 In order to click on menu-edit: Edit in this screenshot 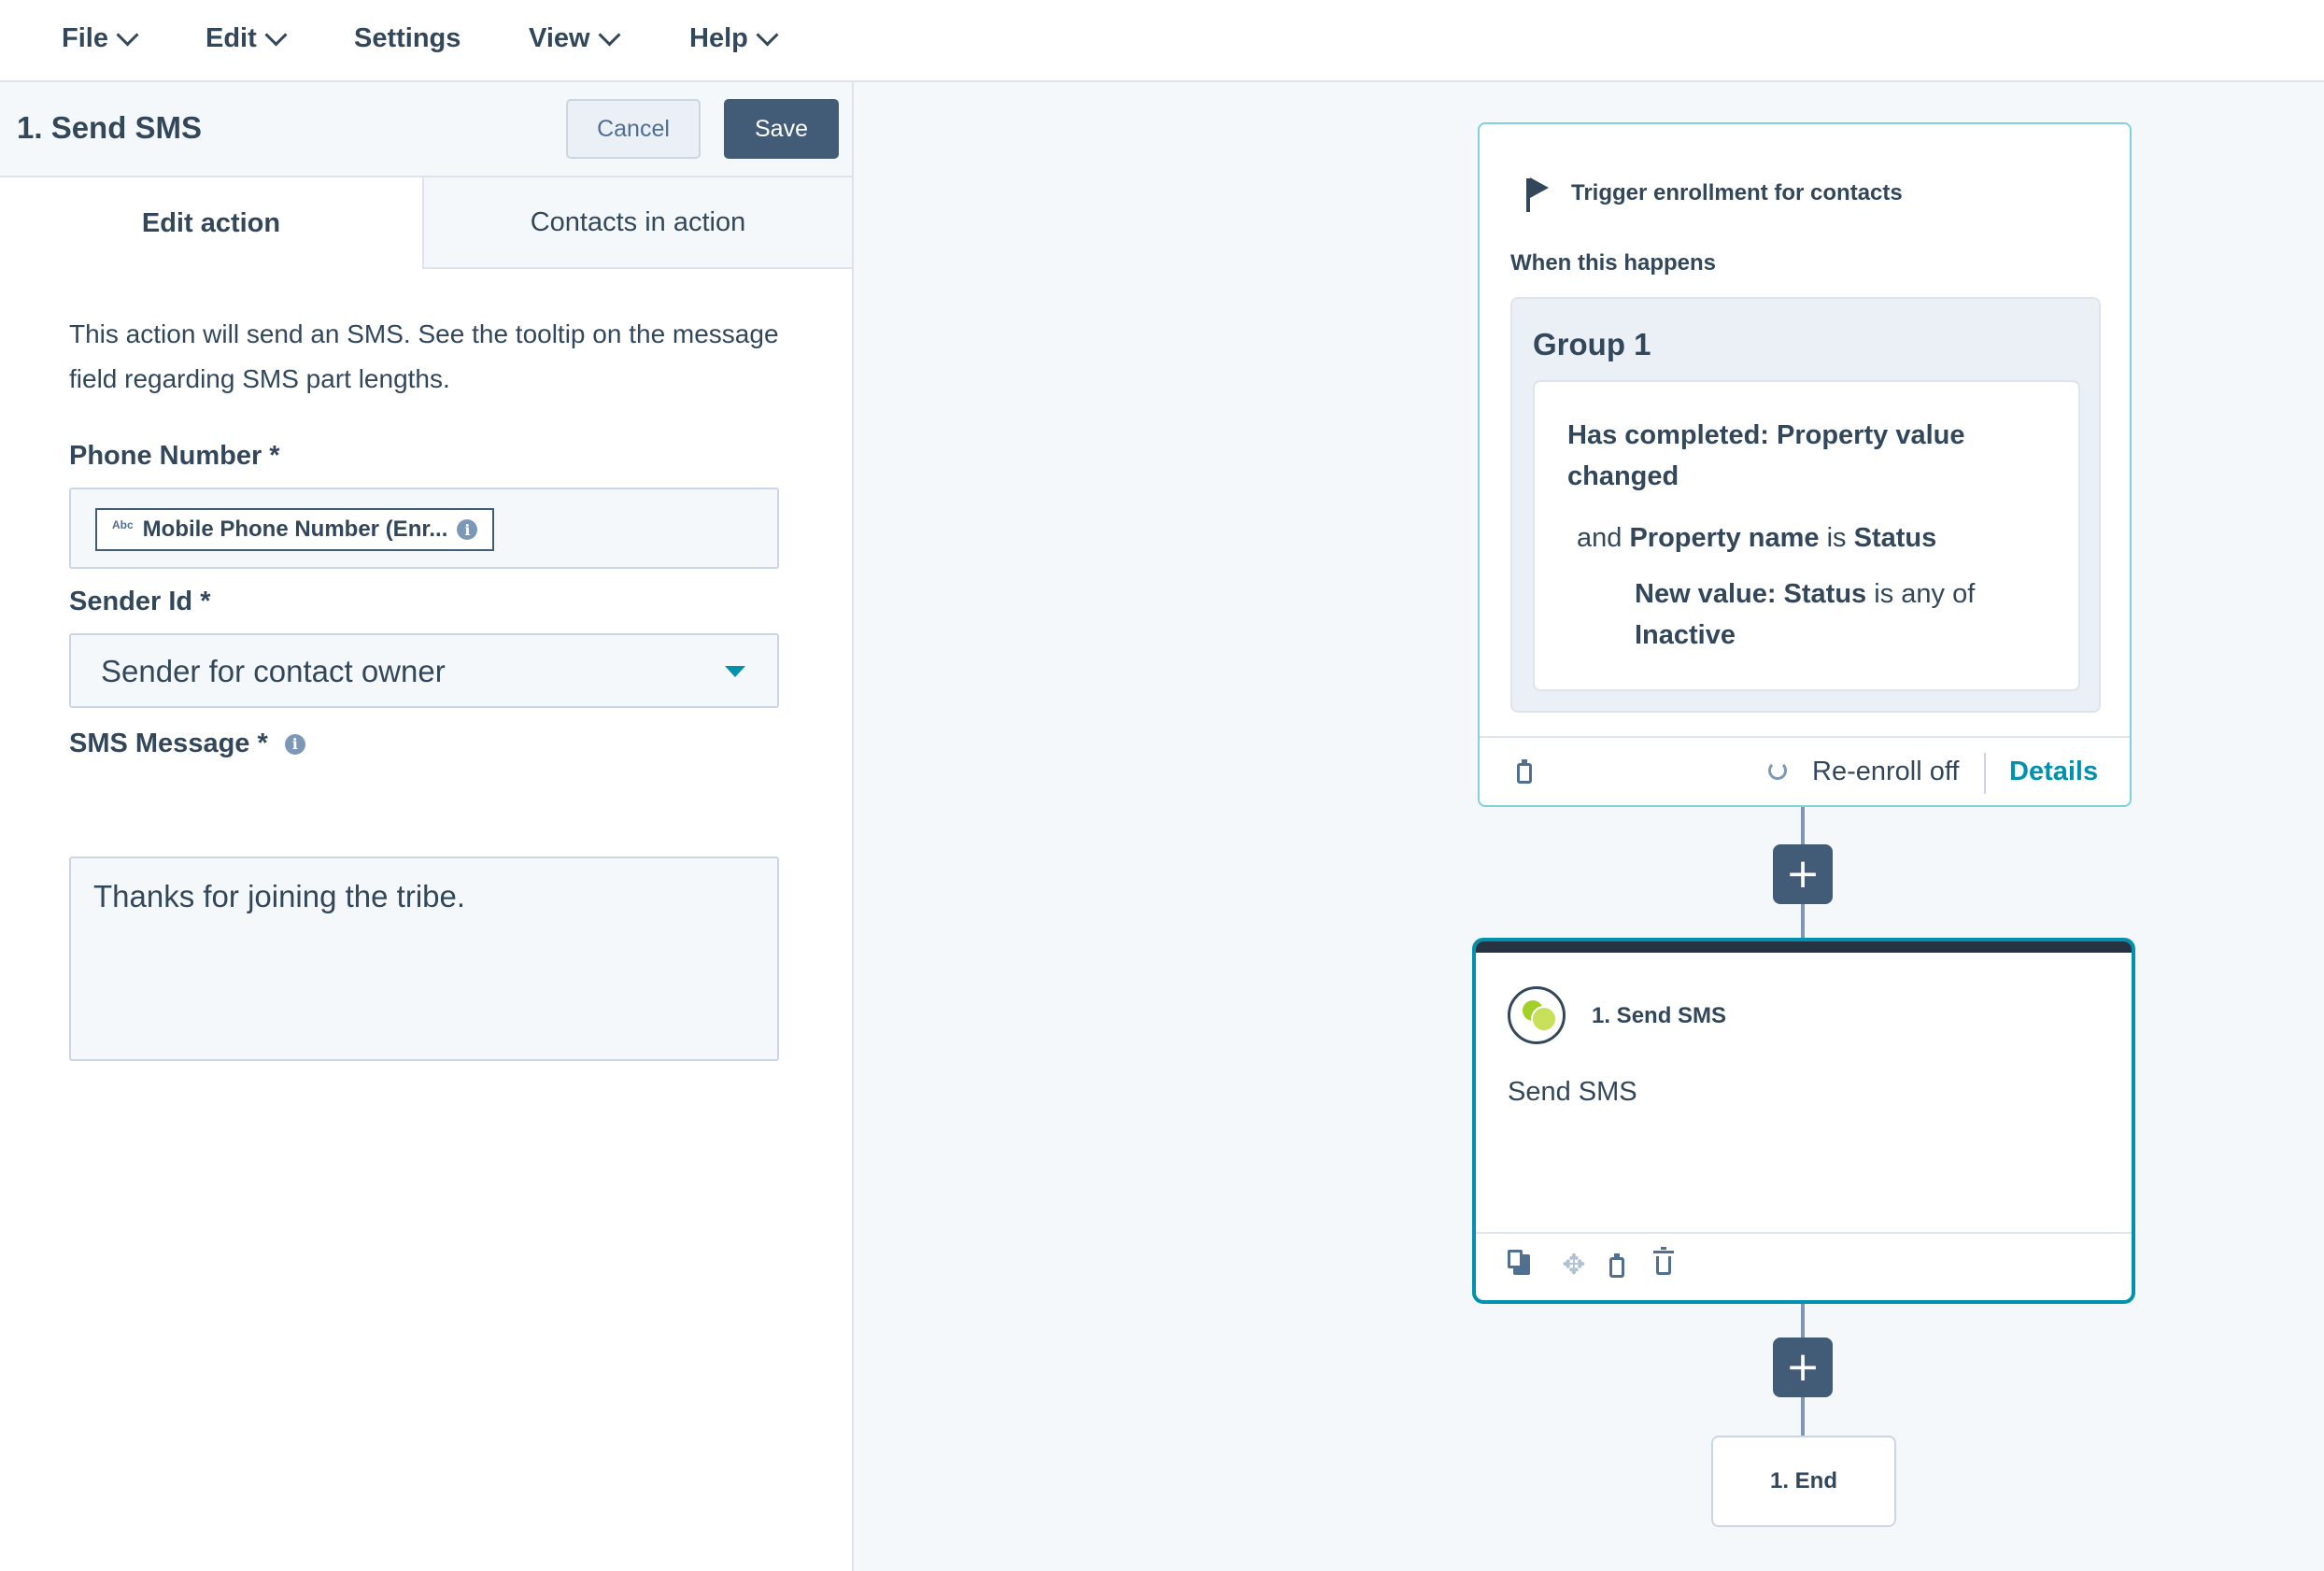, I will do `click(246, 38)`.